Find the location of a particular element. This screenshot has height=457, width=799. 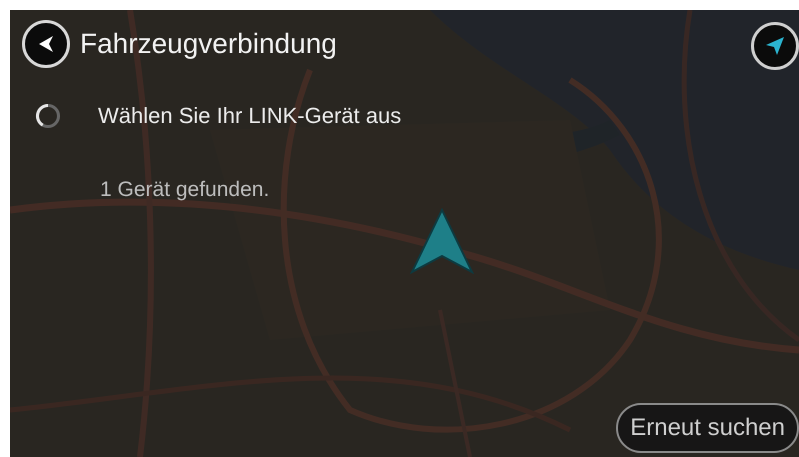

screen-title: Fahrzeugverbindung is located at coordinates (208, 44).